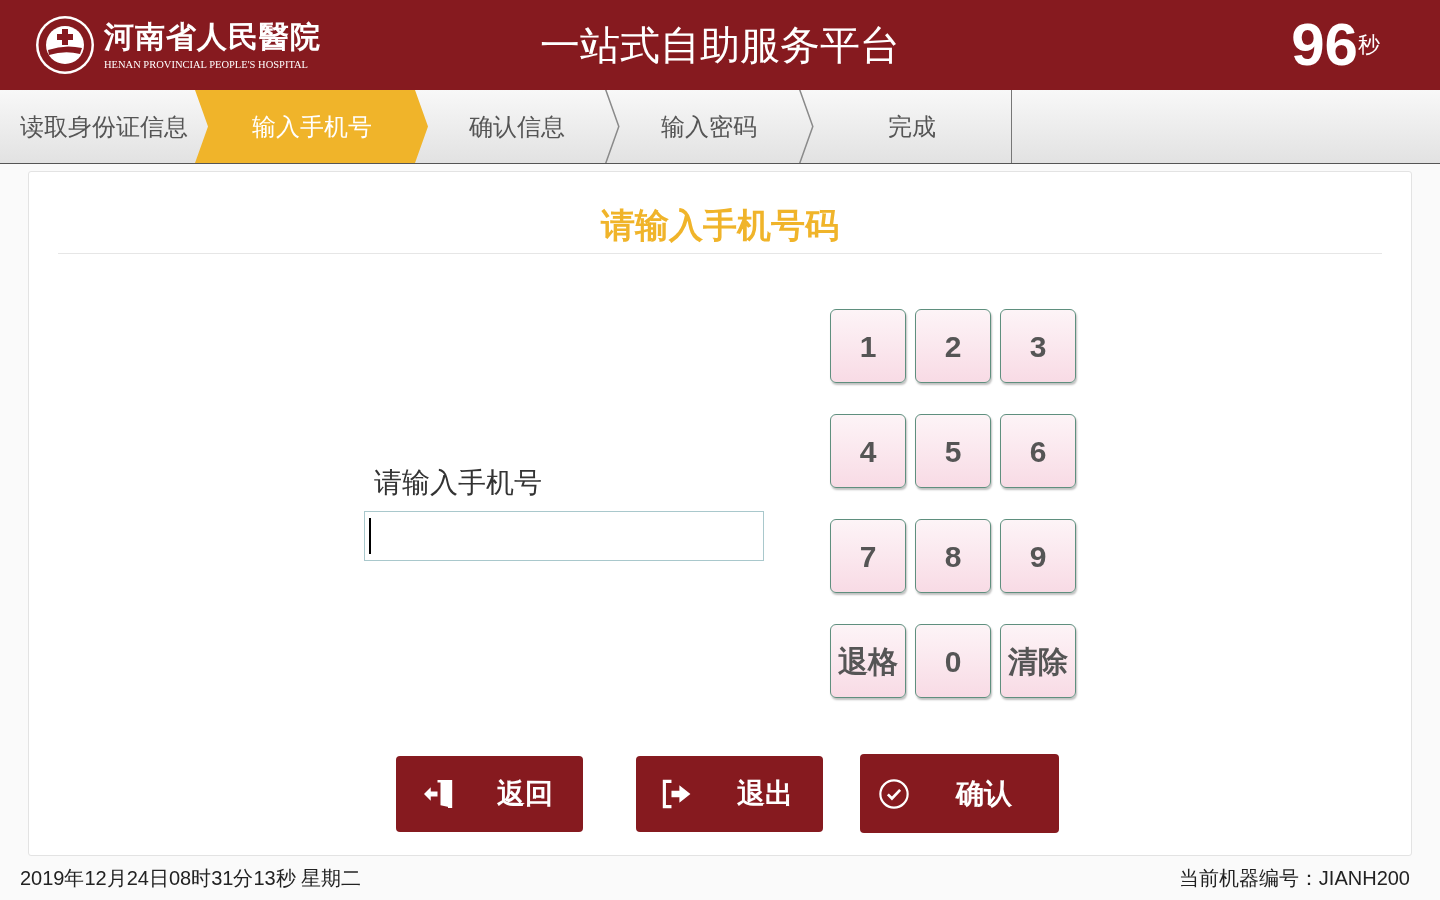 The height and width of the screenshot is (900, 1440). I want to click on keypad-key: 5, so click(953, 451).